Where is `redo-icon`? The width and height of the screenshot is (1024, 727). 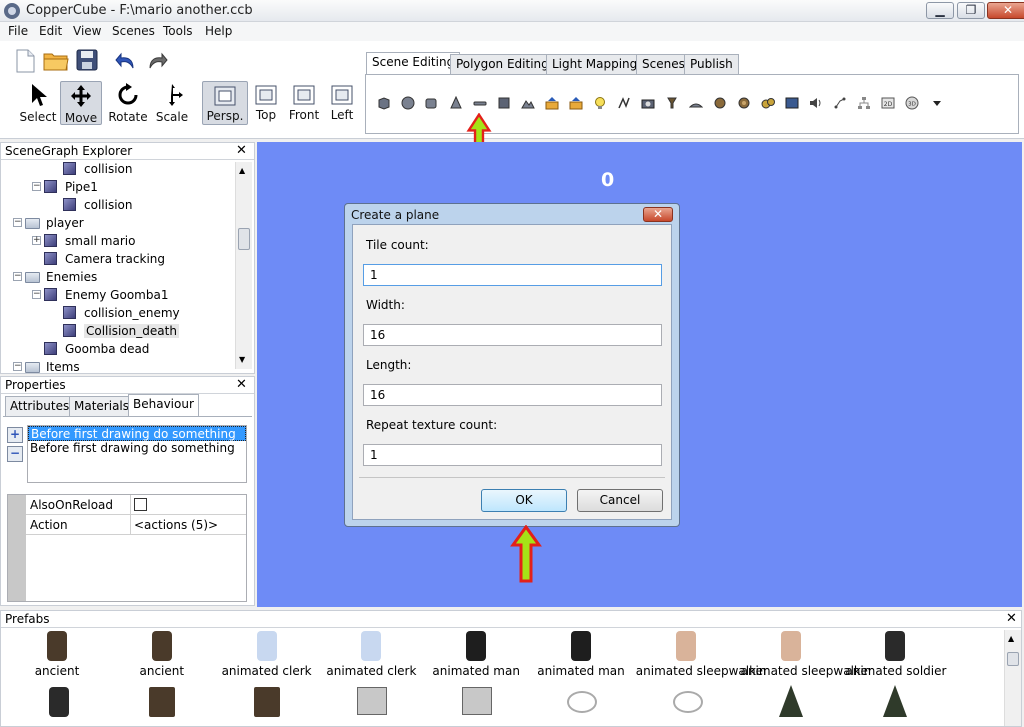
redo-icon is located at coordinates (157, 61).